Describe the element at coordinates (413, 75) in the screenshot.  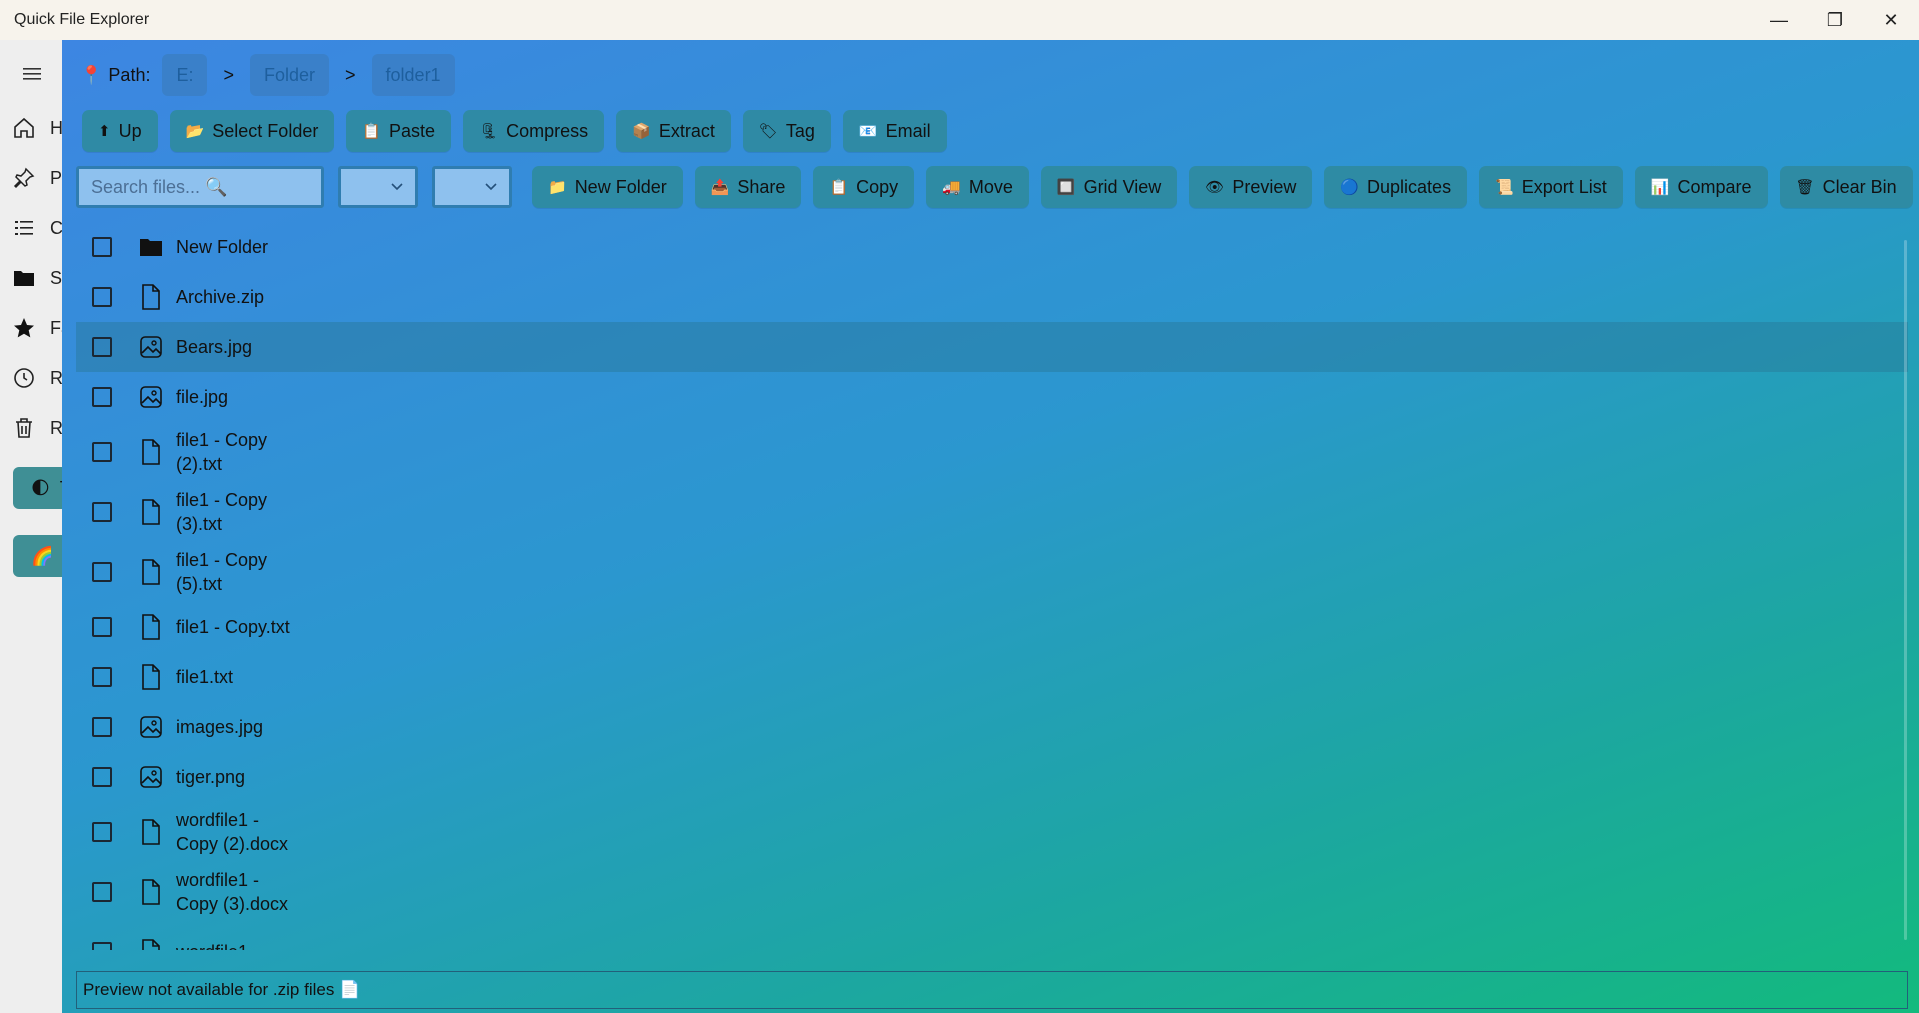
I see `breadcrumb-item: folder1` at that location.